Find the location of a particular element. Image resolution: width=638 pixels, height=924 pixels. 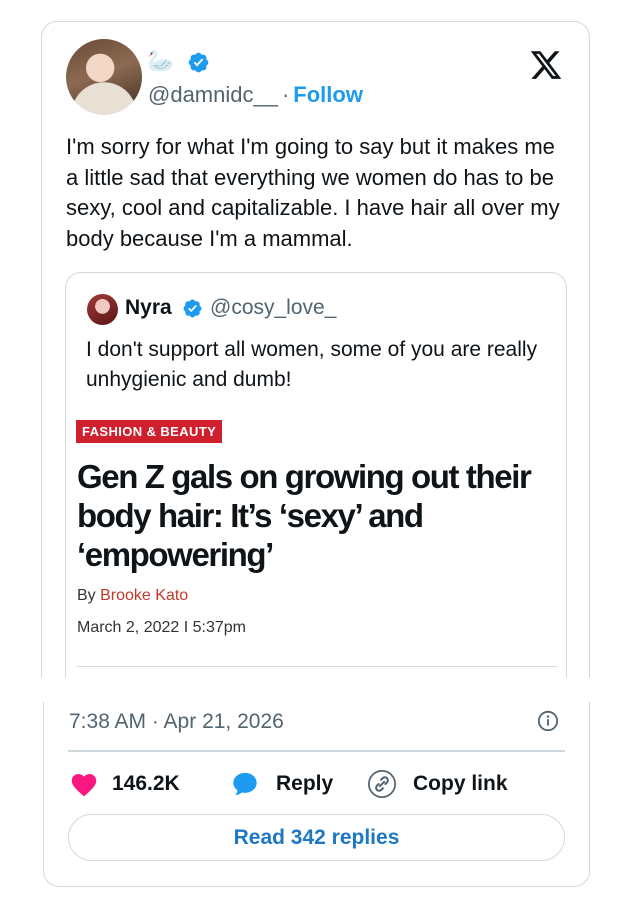

reply-button: Reply is located at coordinates (281, 784).